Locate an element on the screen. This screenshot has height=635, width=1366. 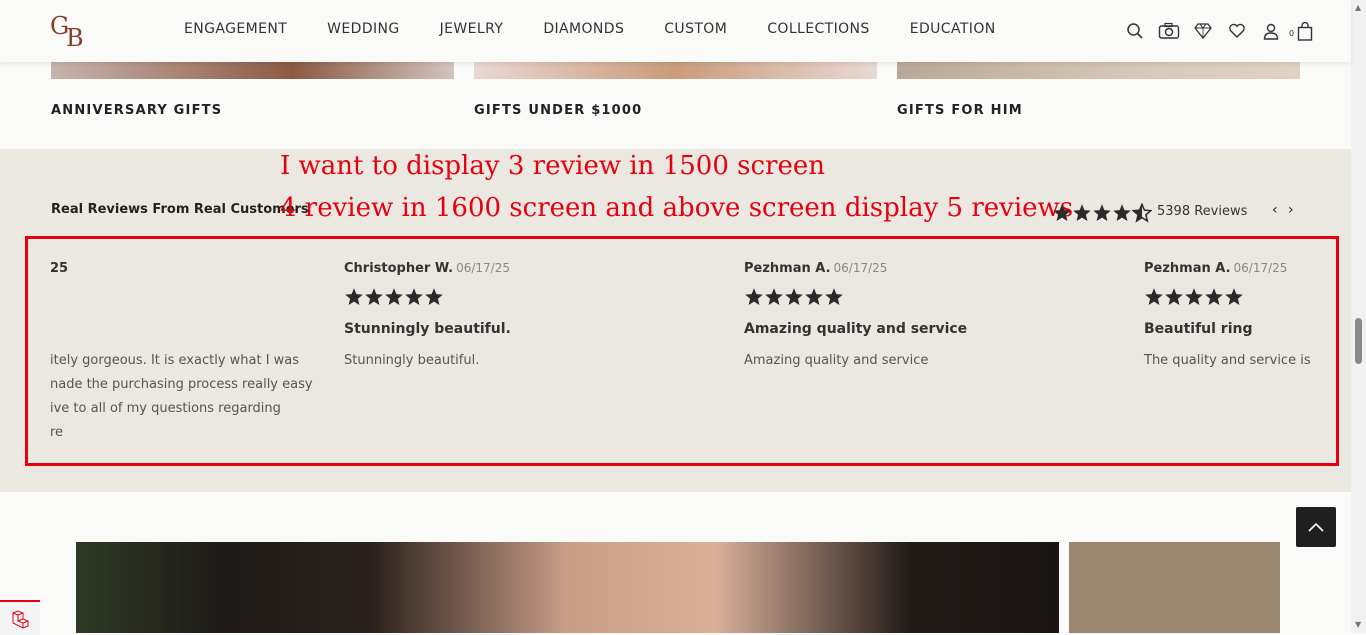
nav-engagement: ENGAGEMENT is located at coordinates (235, 29).